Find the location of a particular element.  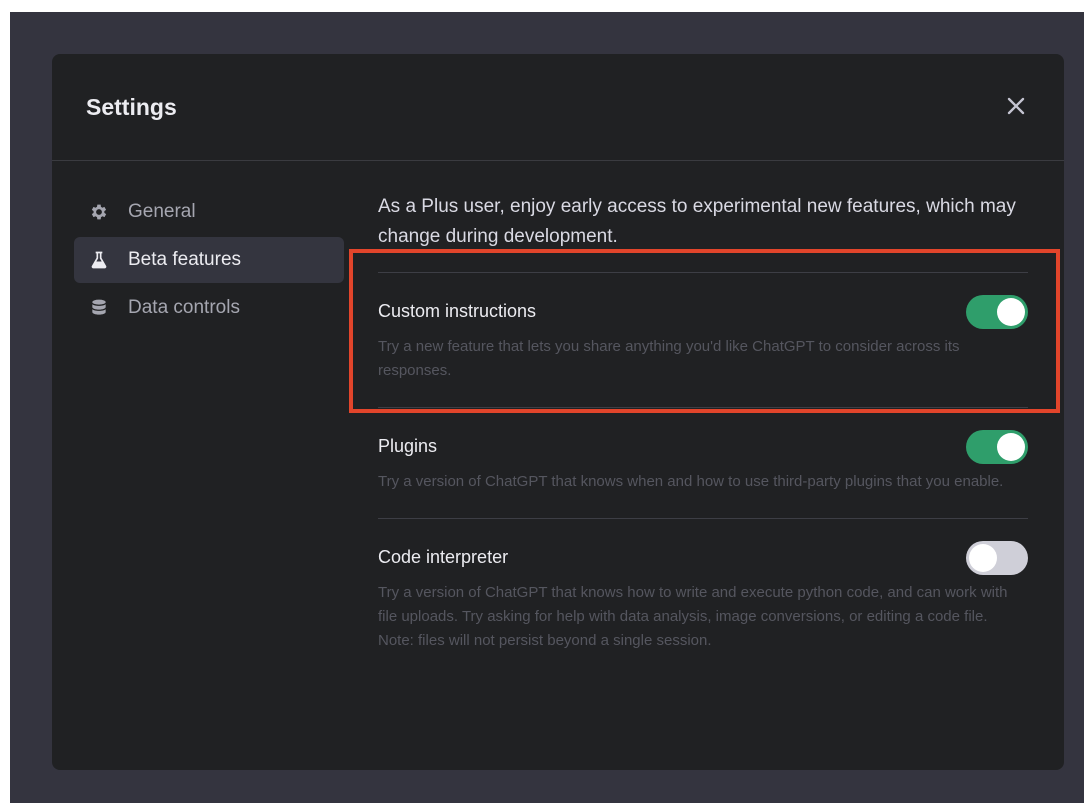

feature-title: Code interpreter is located at coordinates (443, 557).